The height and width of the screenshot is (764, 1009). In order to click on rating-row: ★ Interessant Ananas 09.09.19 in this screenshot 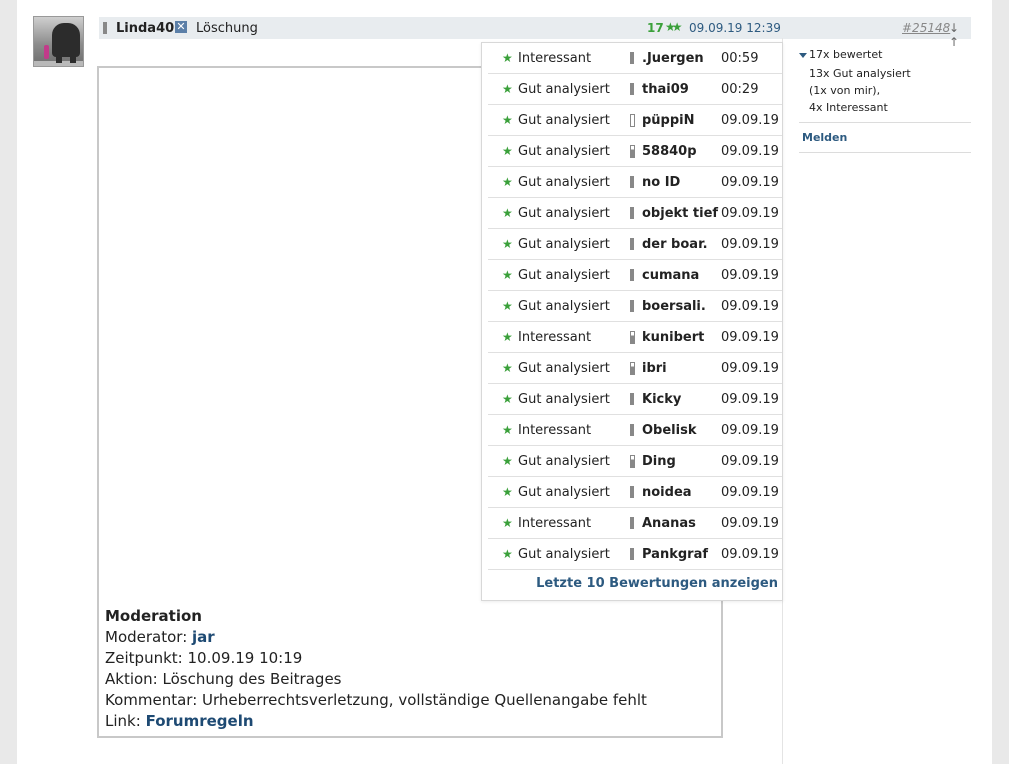, I will do `click(635, 523)`.